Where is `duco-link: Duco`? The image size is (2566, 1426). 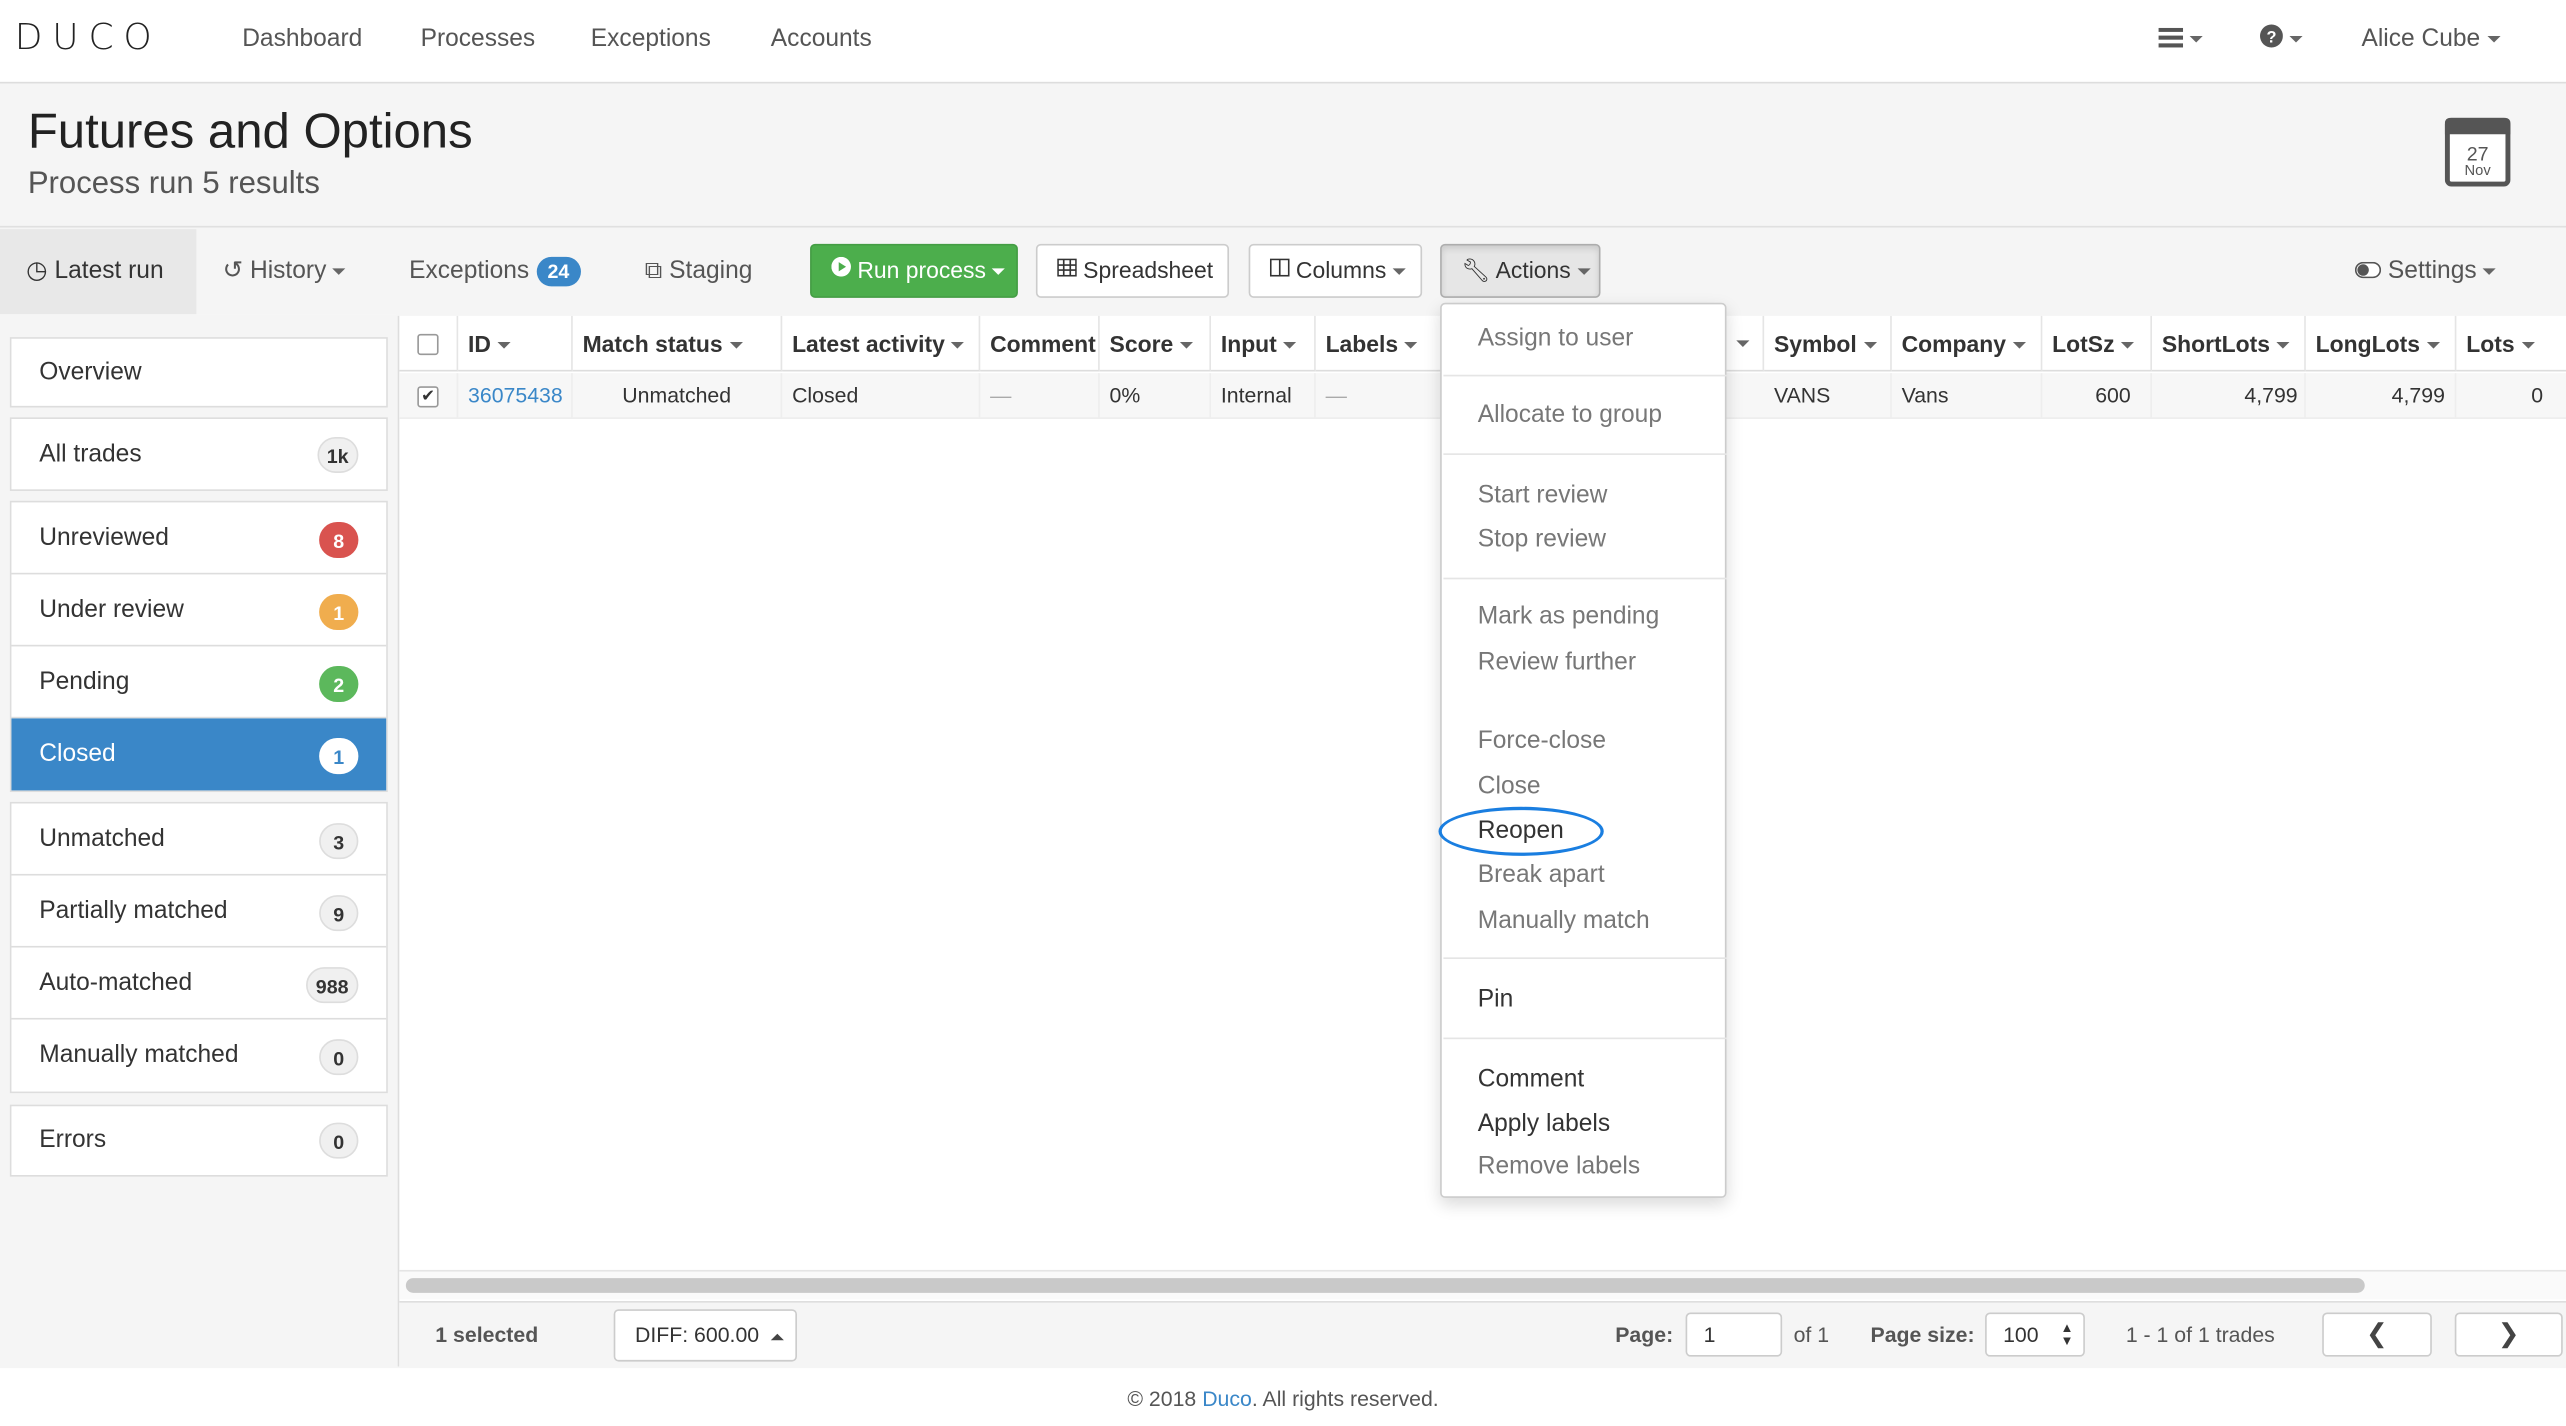
duco-link: Duco is located at coordinates (1227, 1398).